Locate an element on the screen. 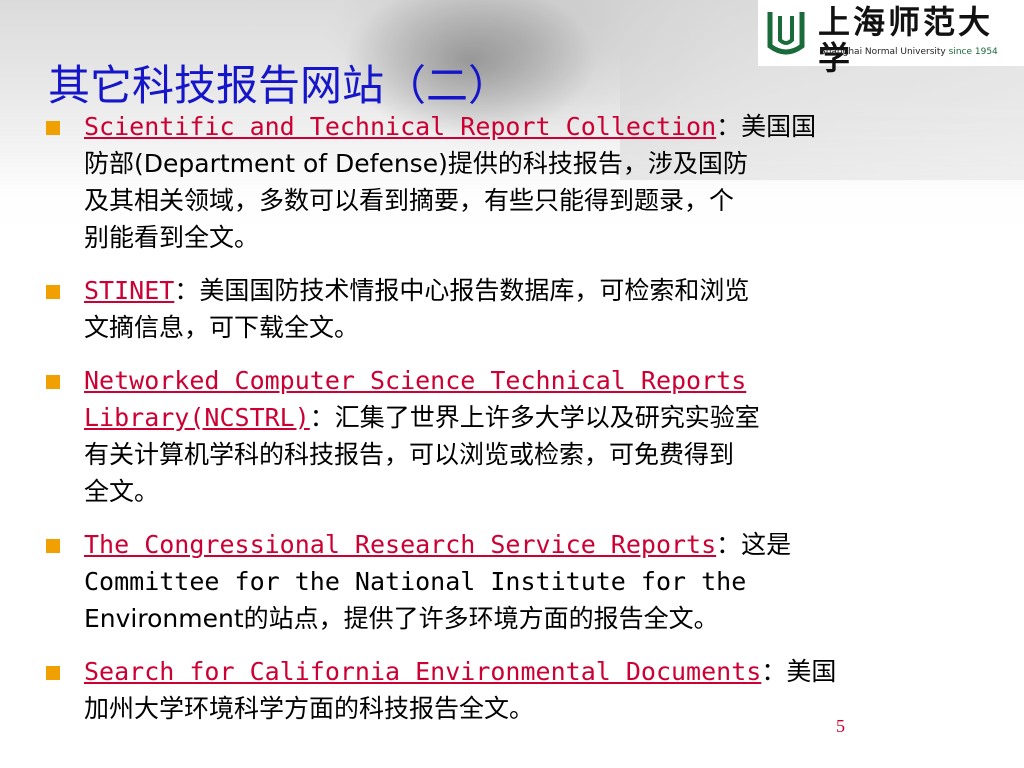  link-ncstrl-cont: Library(NCSTRL) is located at coordinates (197, 417).